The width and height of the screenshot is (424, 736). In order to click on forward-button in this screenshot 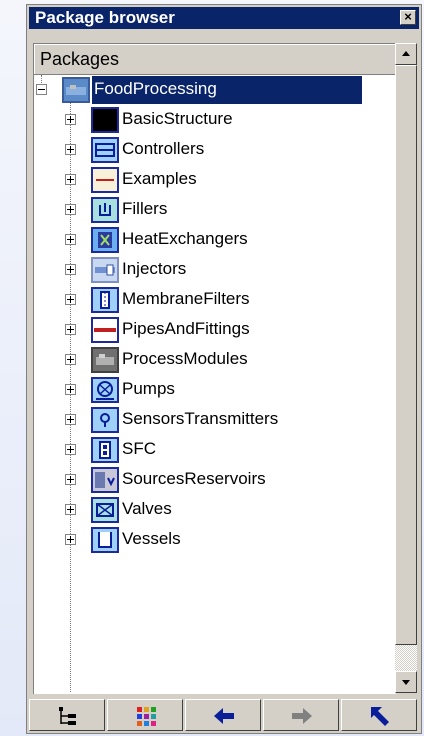, I will do `click(301, 715)`.